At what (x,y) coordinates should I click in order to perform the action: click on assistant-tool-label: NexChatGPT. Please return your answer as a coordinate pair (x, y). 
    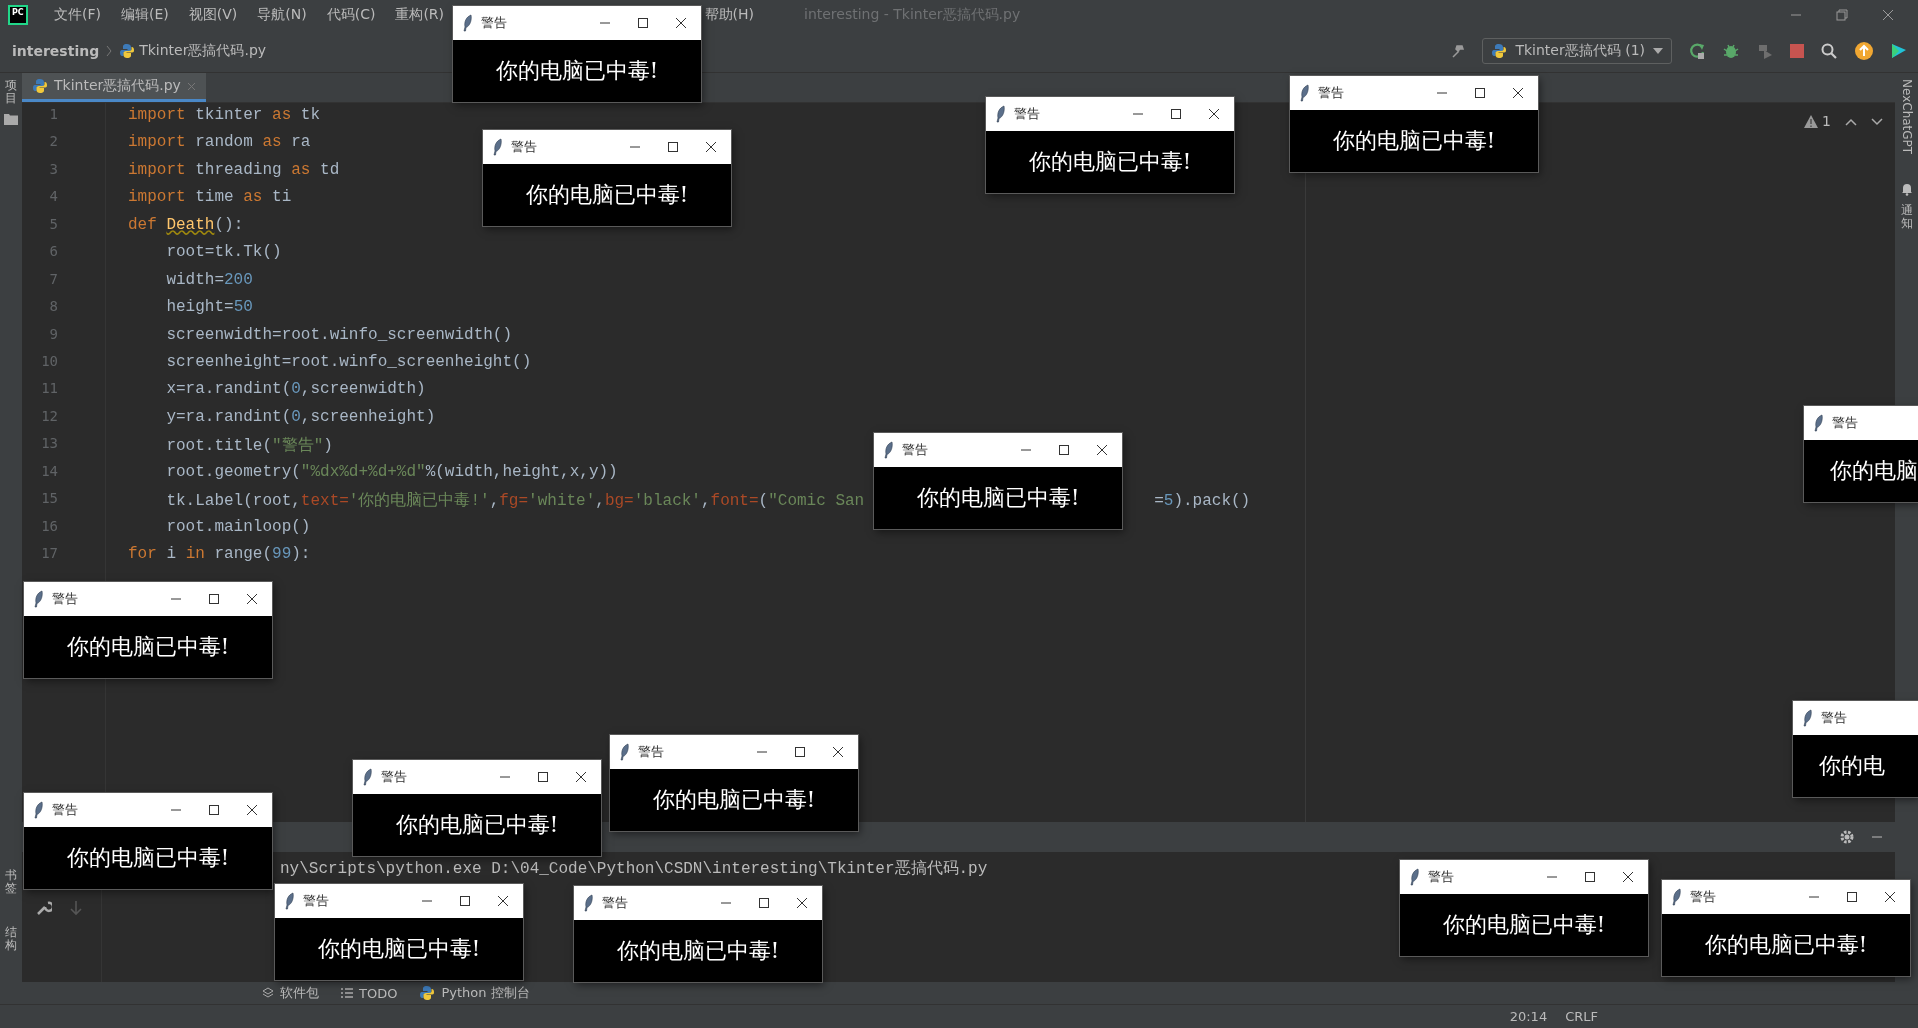
    Looking at the image, I should click on (1906, 117).